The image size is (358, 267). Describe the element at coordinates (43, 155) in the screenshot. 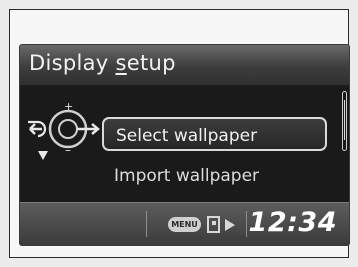

I see `down-triangle-icon` at that location.